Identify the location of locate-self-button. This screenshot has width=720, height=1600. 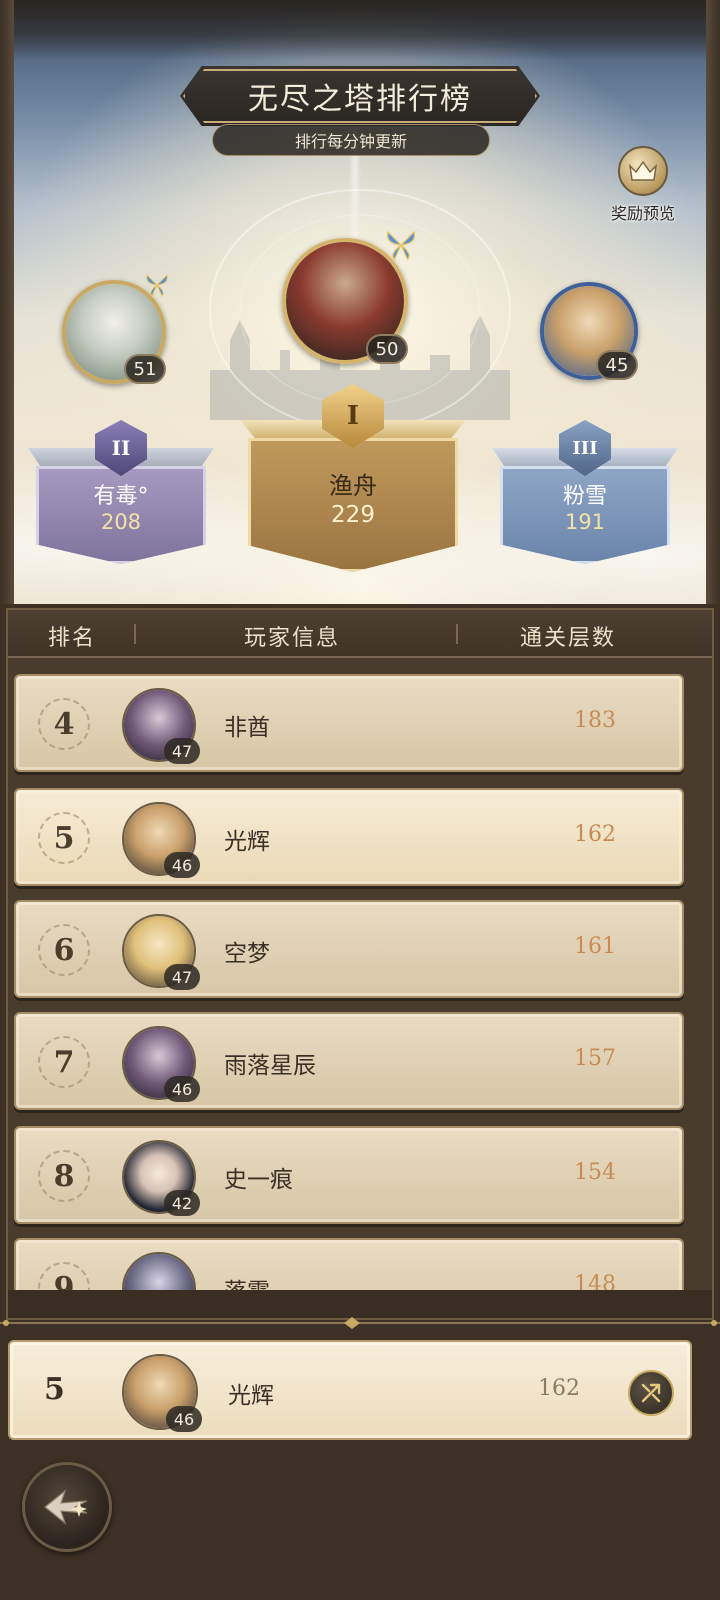
(651, 1393).